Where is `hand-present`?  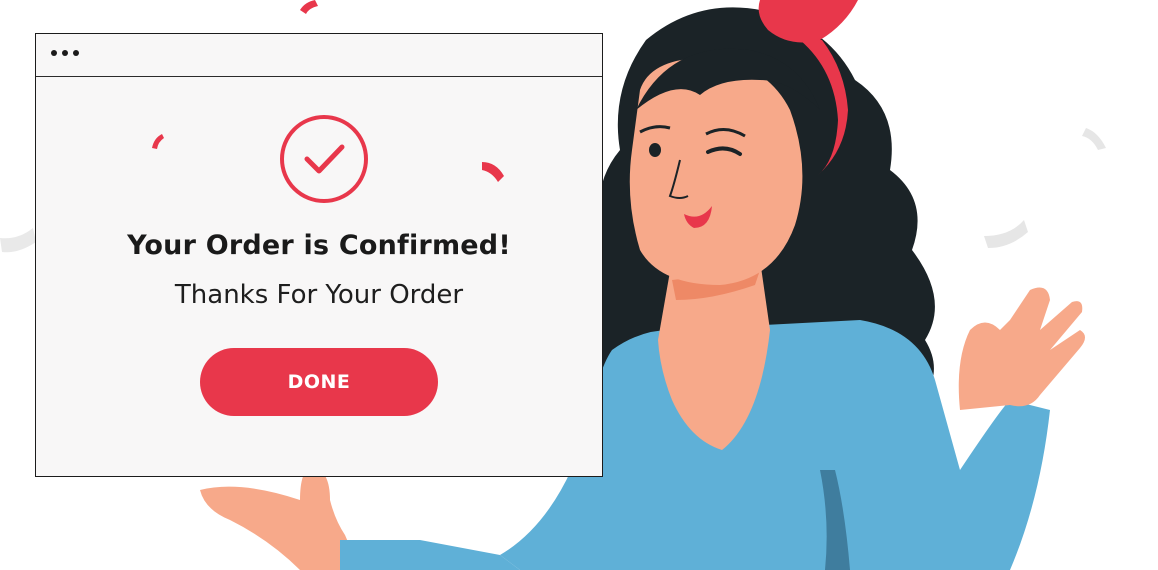 hand-present is located at coordinates (280, 518).